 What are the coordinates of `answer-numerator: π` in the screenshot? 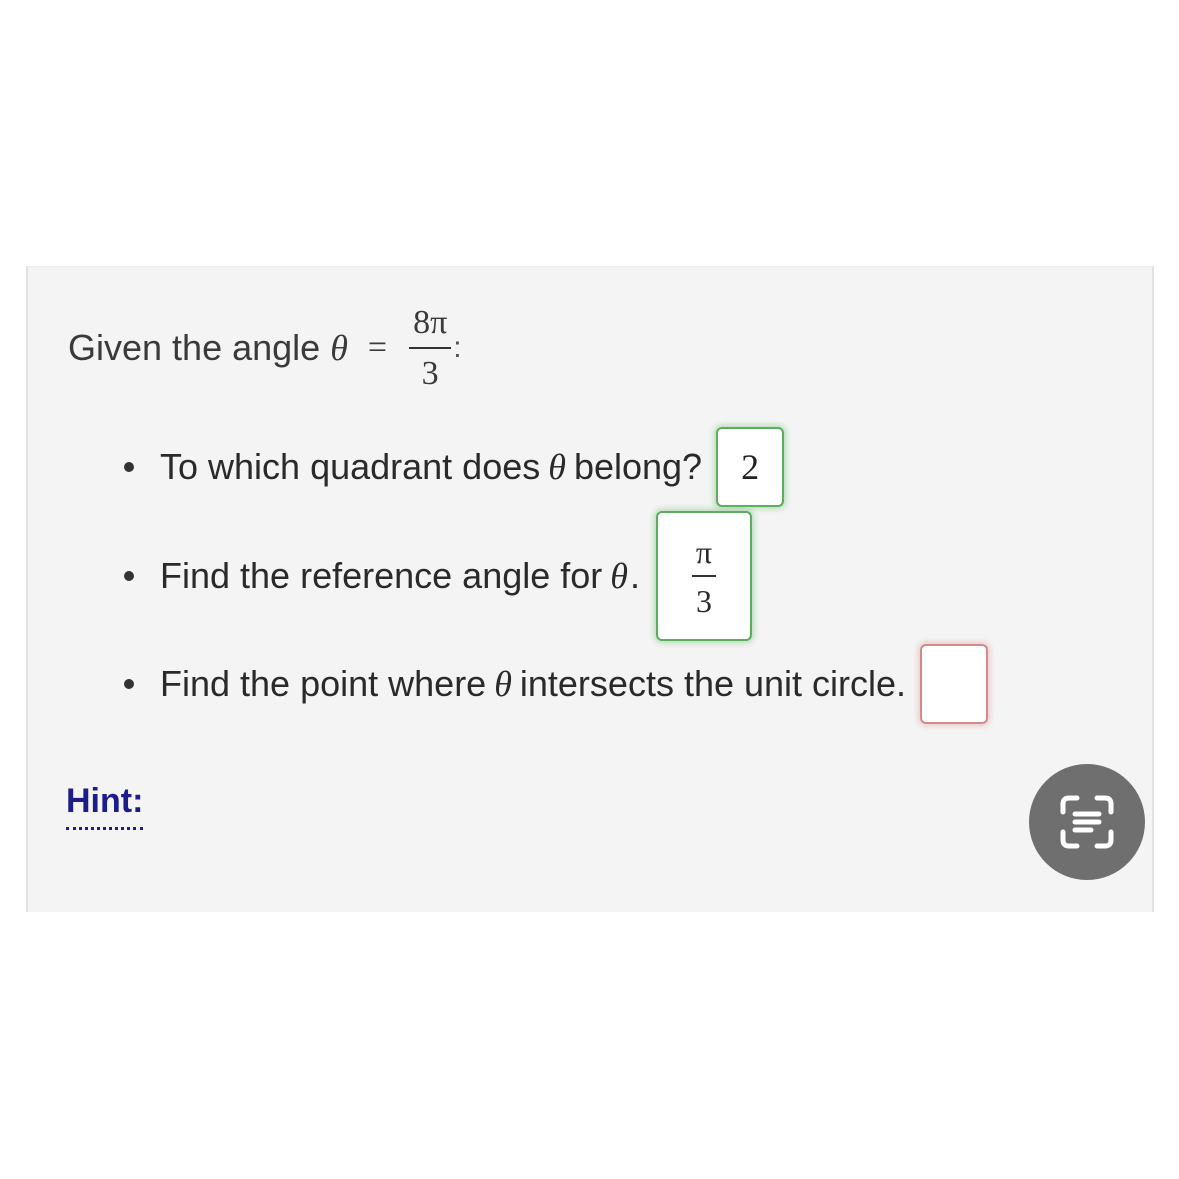 It's located at (704, 551).